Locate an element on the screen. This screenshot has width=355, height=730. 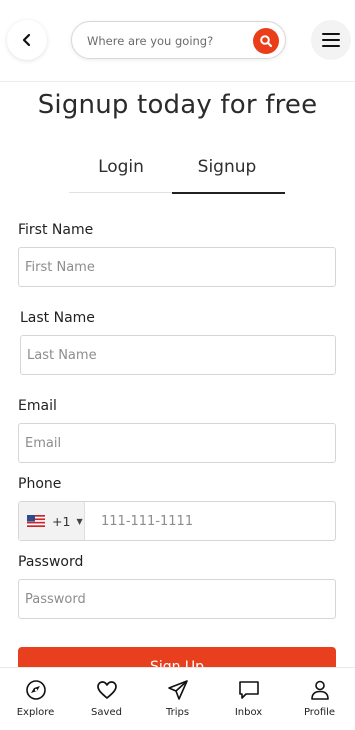
nav-item-trips: Trips is located at coordinates (178, 699).